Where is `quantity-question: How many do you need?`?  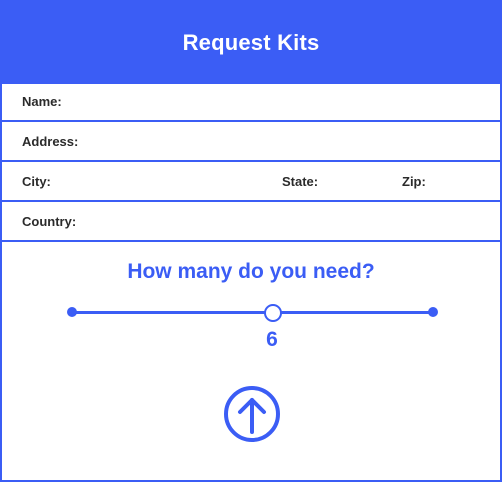
quantity-question: How many do you need? is located at coordinates (251, 271).